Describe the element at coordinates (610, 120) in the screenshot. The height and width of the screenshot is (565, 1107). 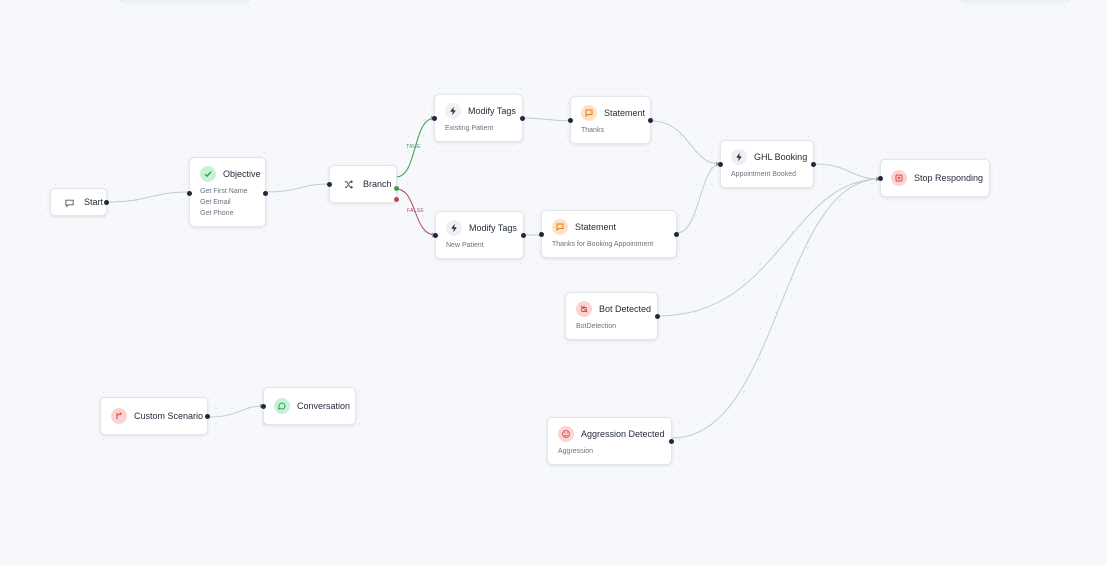
I see `node-statement-thanks: Statement Thanks` at that location.